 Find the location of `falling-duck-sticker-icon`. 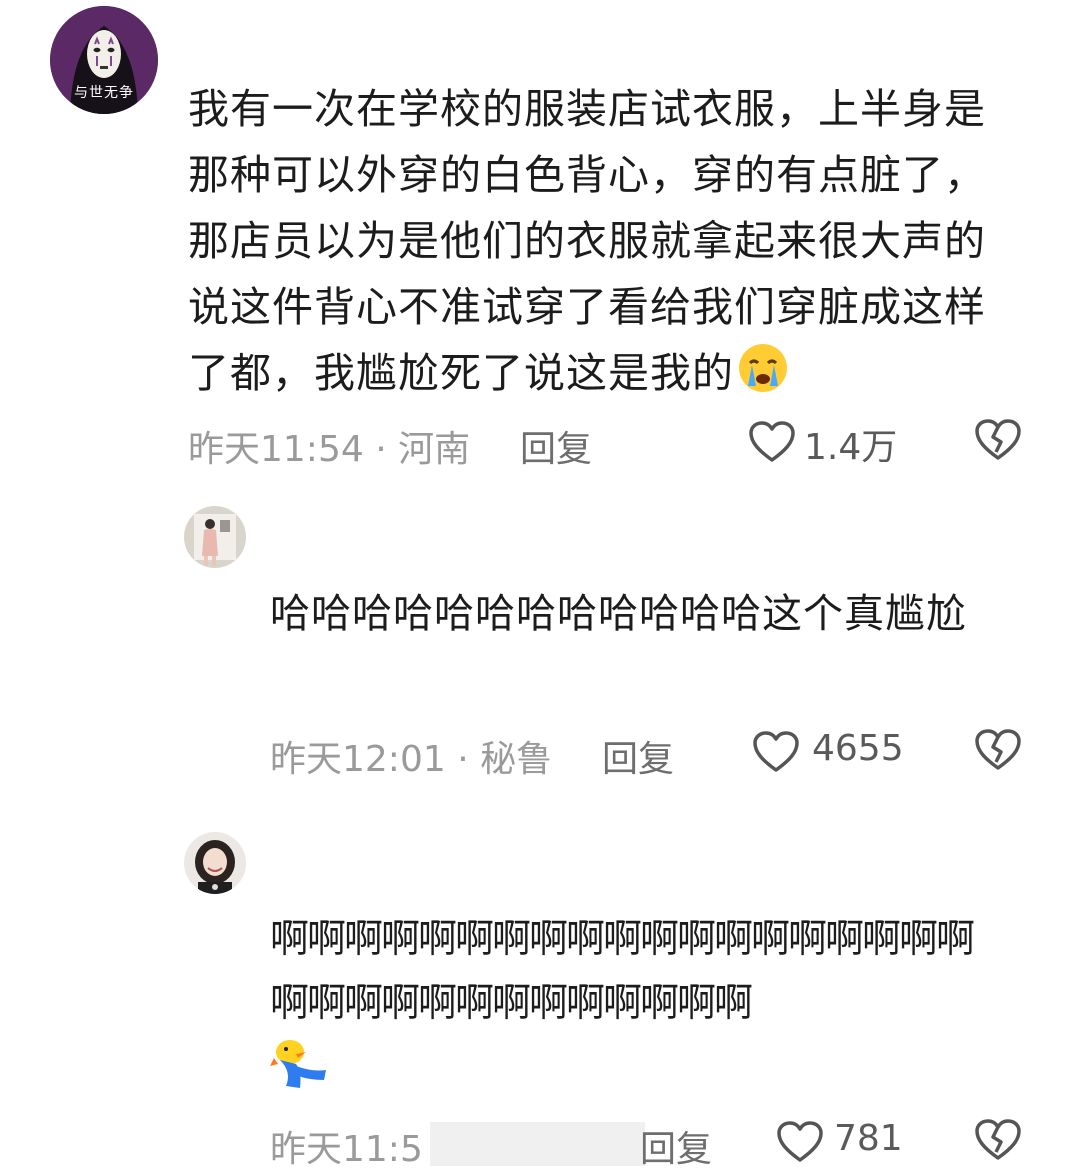

falling-duck-sticker-icon is located at coordinates (299, 1066).